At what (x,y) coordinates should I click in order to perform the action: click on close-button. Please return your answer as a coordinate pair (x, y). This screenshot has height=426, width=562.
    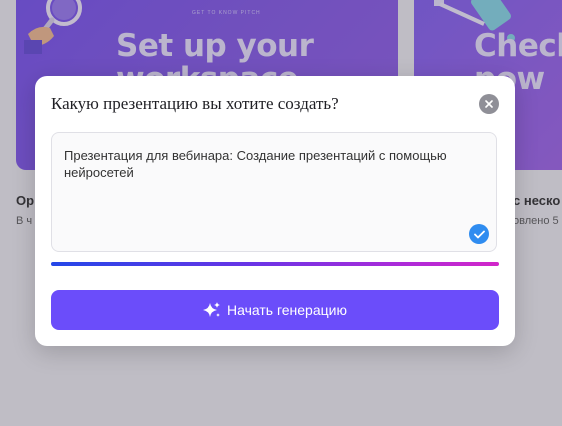
    Looking at the image, I should click on (489, 104).